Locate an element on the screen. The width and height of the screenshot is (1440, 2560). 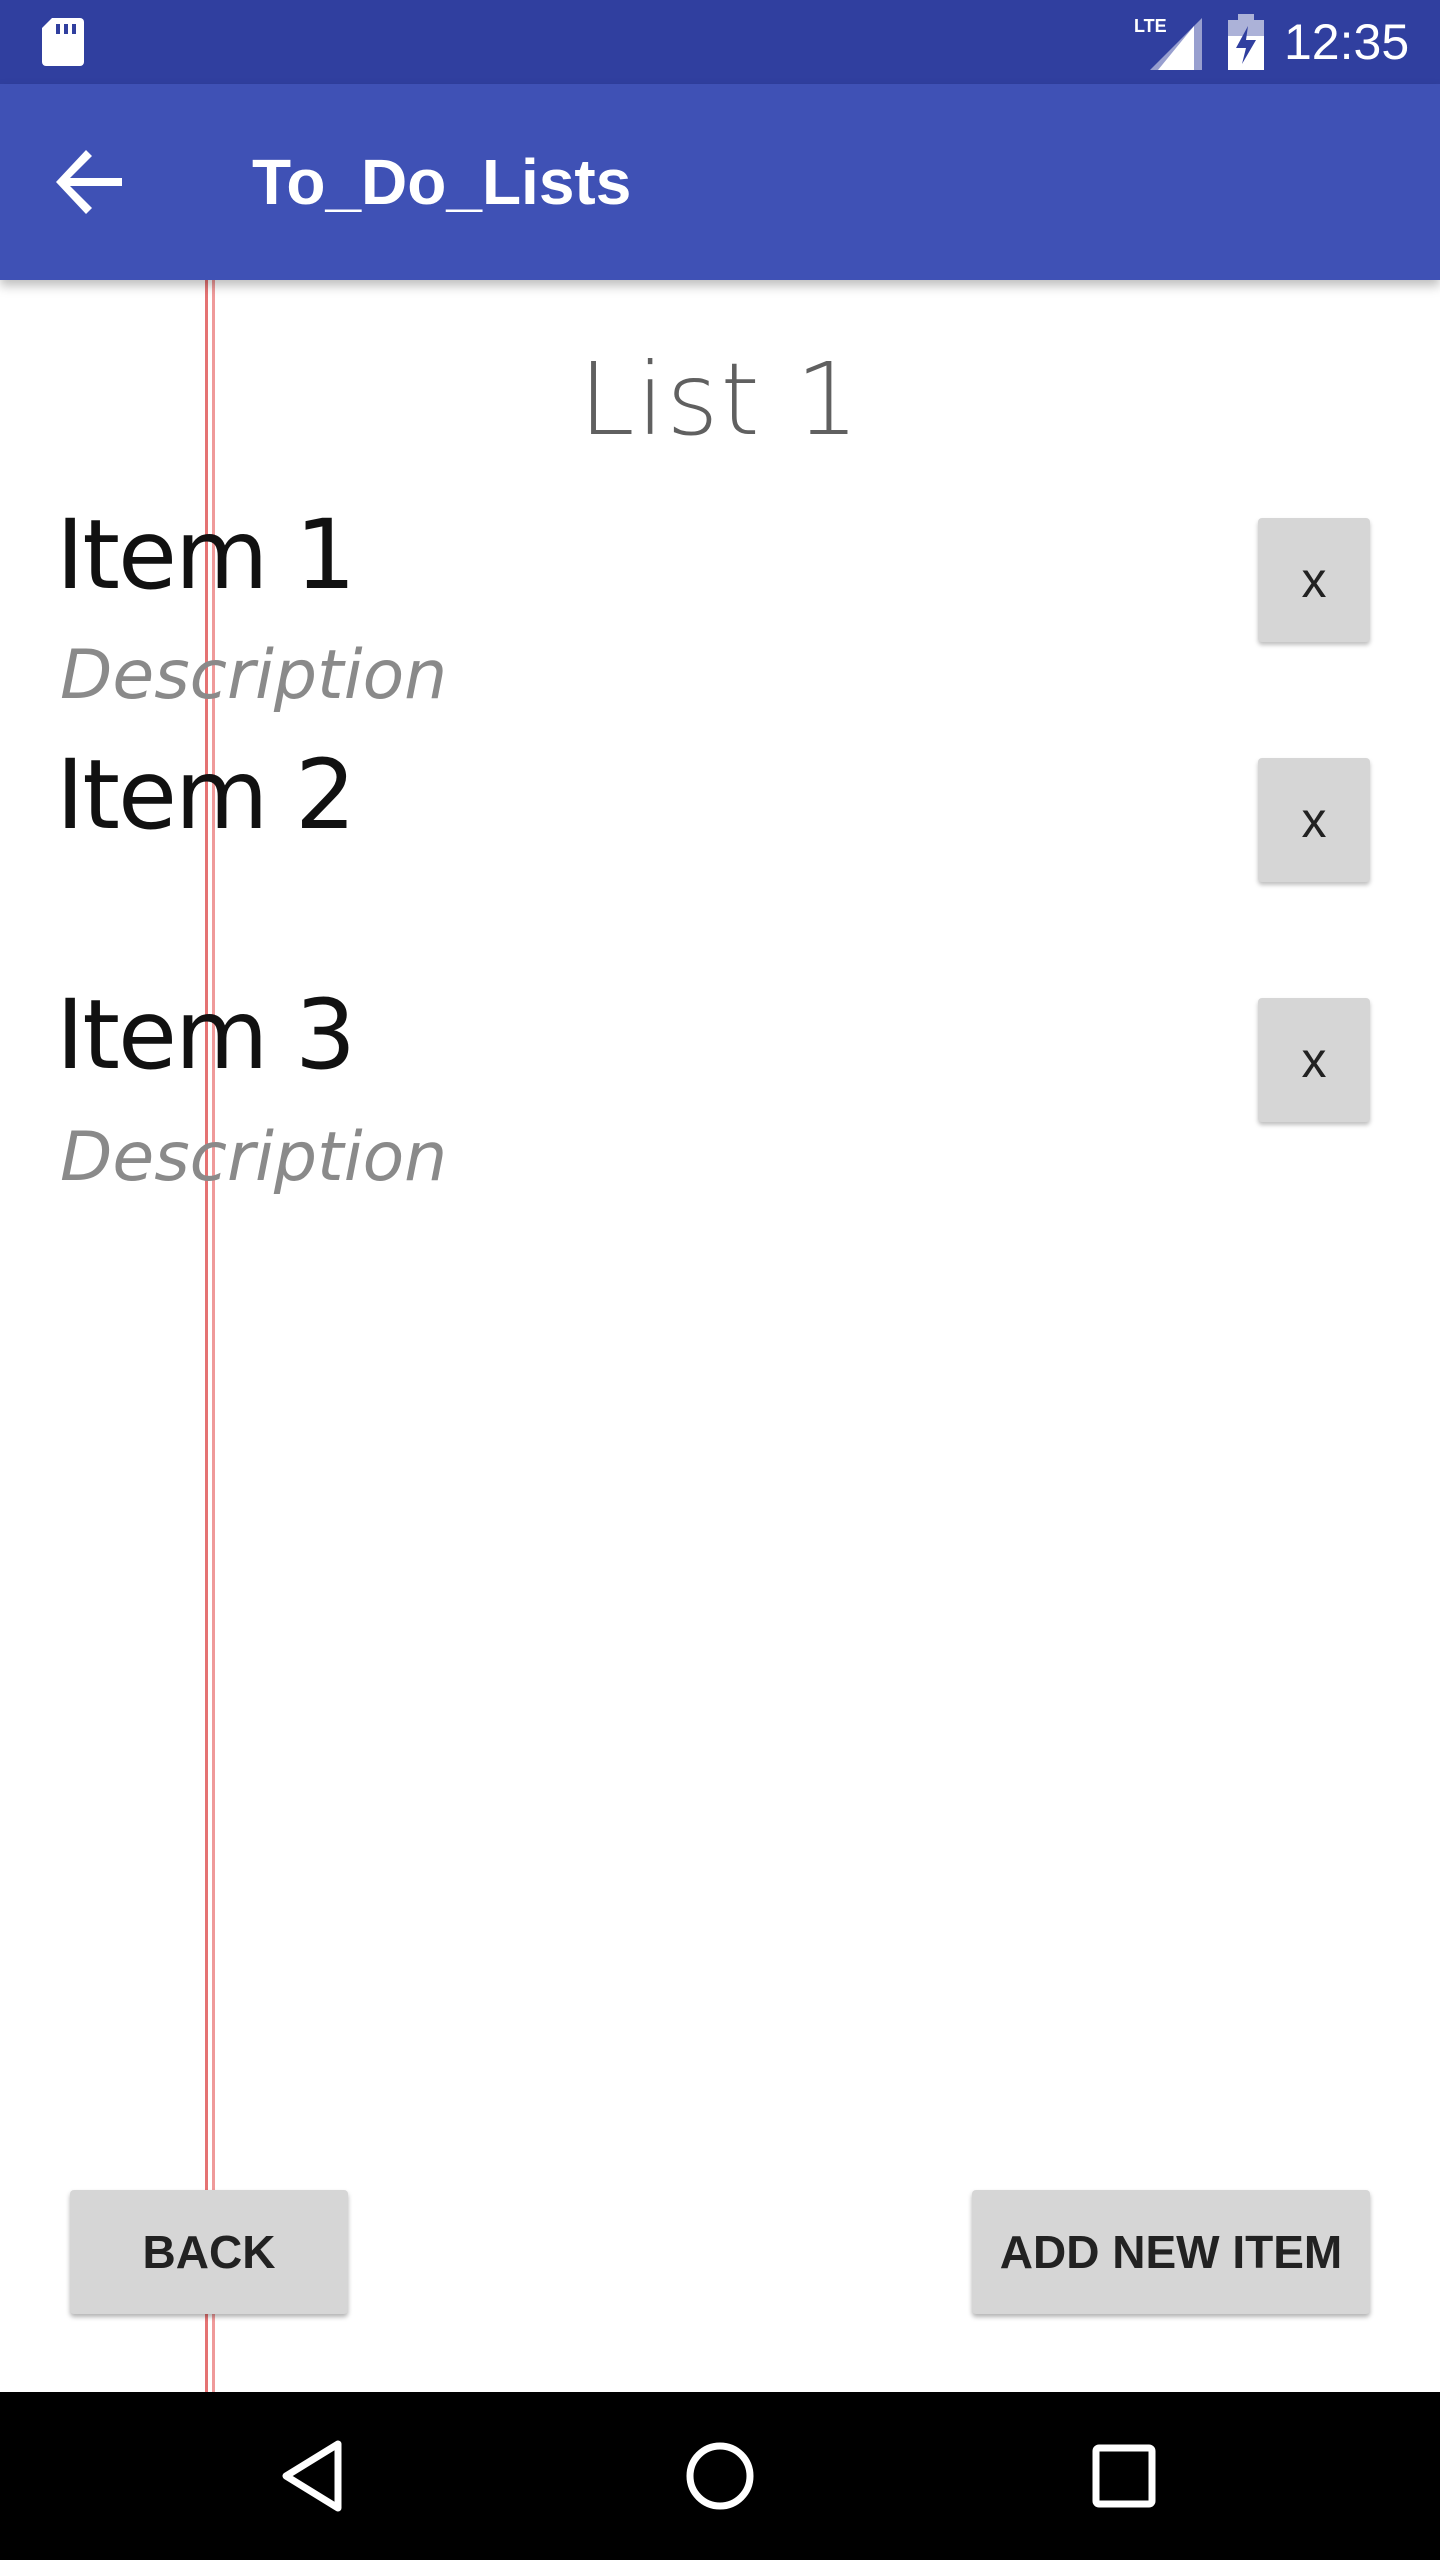
lte-signal-icon: LTE is located at coordinates (1168, 43).